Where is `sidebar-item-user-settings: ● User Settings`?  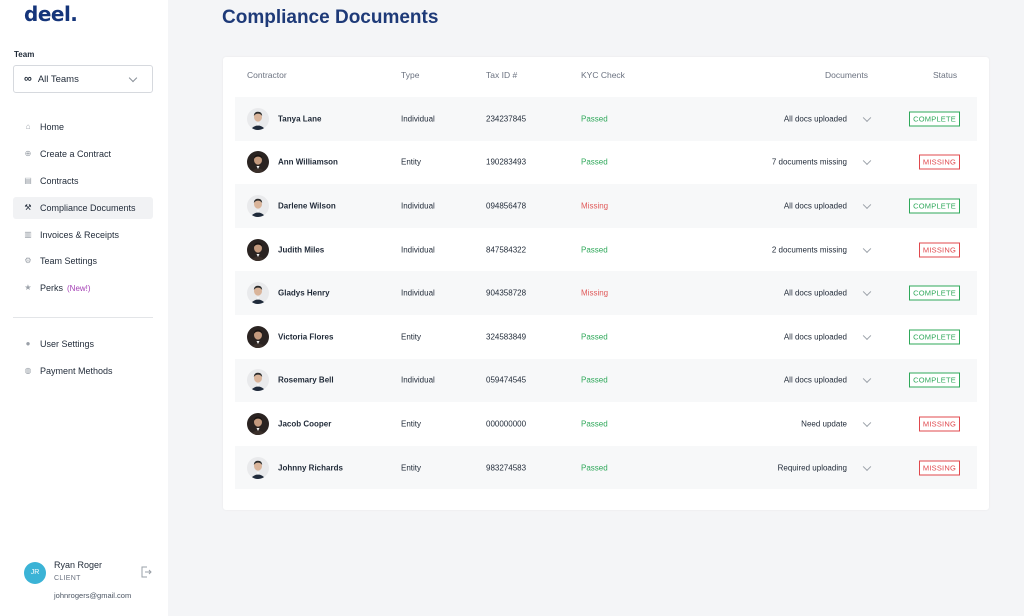 sidebar-item-user-settings: ● User Settings is located at coordinates (83, 344).